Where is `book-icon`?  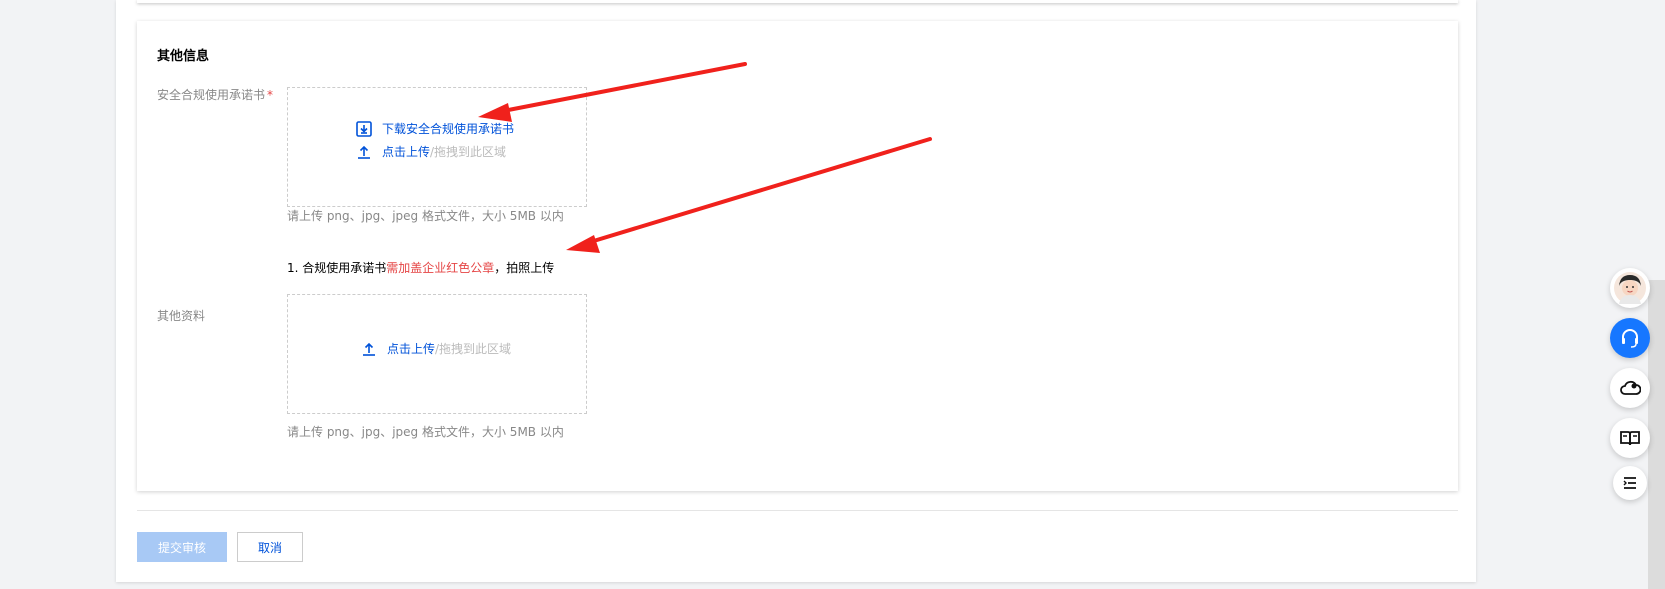 book-icon is located at coordinates (1630, 438).